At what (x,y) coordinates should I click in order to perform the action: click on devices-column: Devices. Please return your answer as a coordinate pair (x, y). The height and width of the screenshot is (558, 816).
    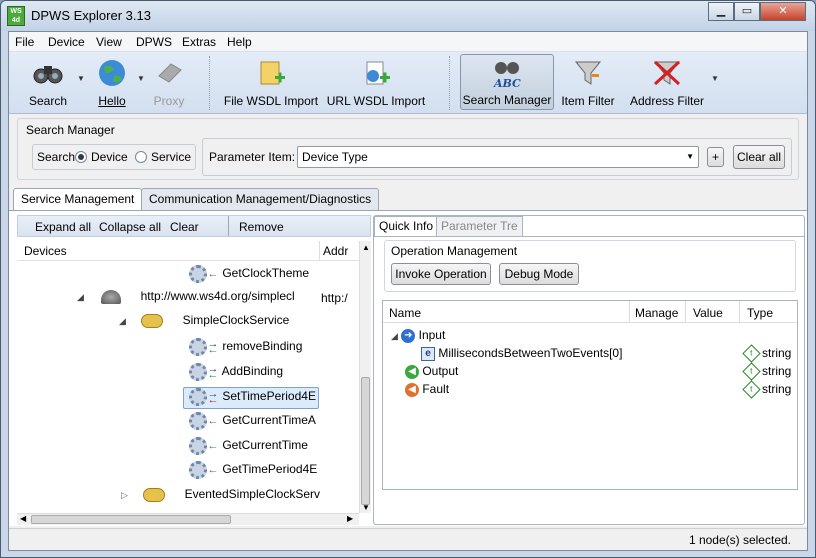
    Looking at the image, I should click on (45, 251).